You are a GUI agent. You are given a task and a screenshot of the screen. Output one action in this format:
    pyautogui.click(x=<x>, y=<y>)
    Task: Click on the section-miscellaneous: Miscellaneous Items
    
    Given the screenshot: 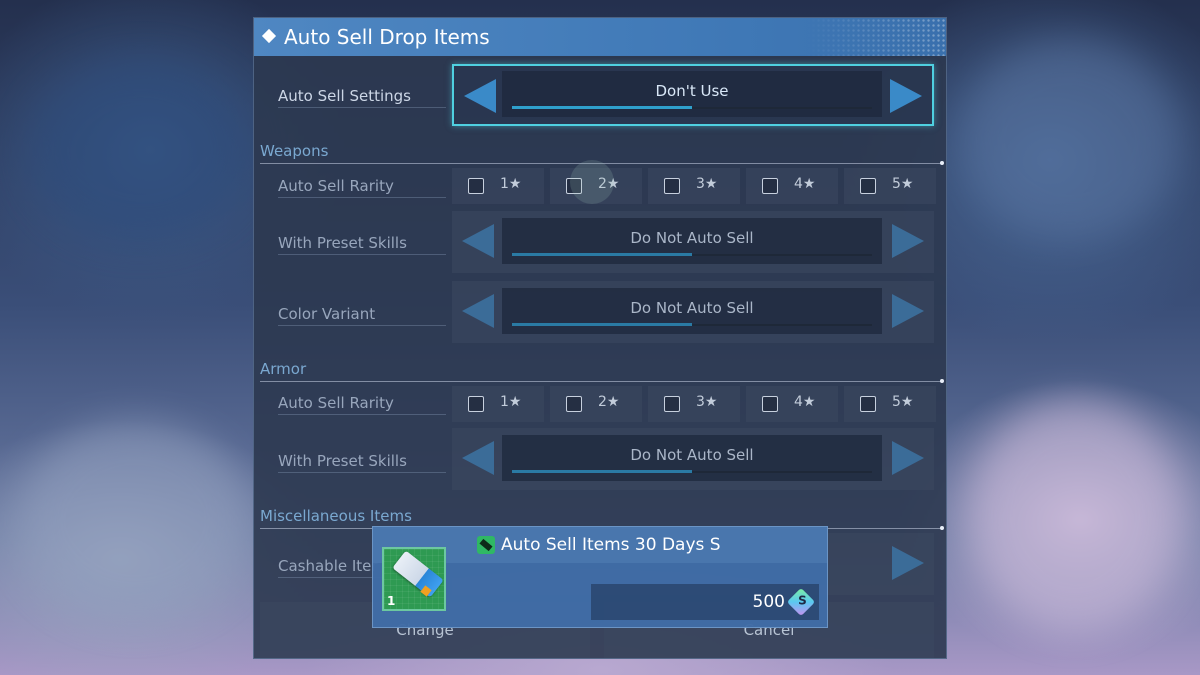 What is the action you would take?
    pyautogui.click(x=602, y=518)
    